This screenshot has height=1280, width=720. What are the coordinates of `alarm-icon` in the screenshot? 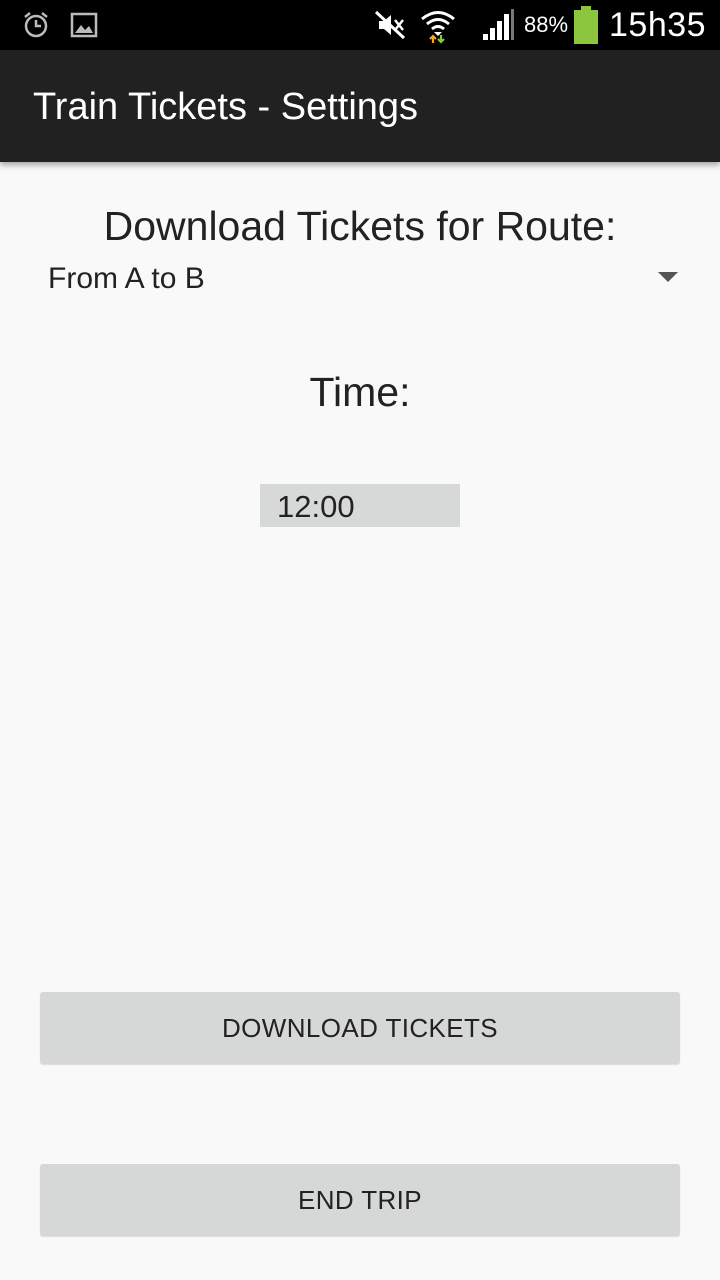 It's located at (36, 25).